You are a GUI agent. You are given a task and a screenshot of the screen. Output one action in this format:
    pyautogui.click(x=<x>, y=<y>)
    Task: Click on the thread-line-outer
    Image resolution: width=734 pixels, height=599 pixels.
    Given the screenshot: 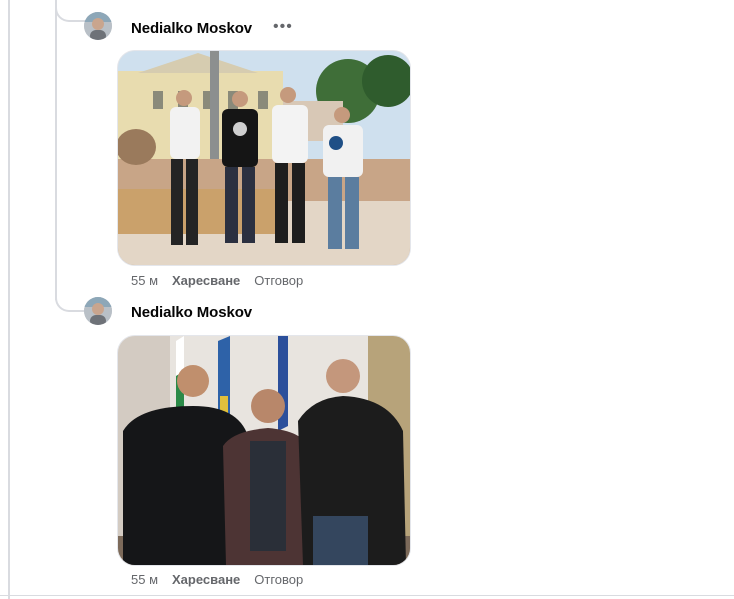 What is the action you would take?
    pyautogui.click(x=9, y=299)
    